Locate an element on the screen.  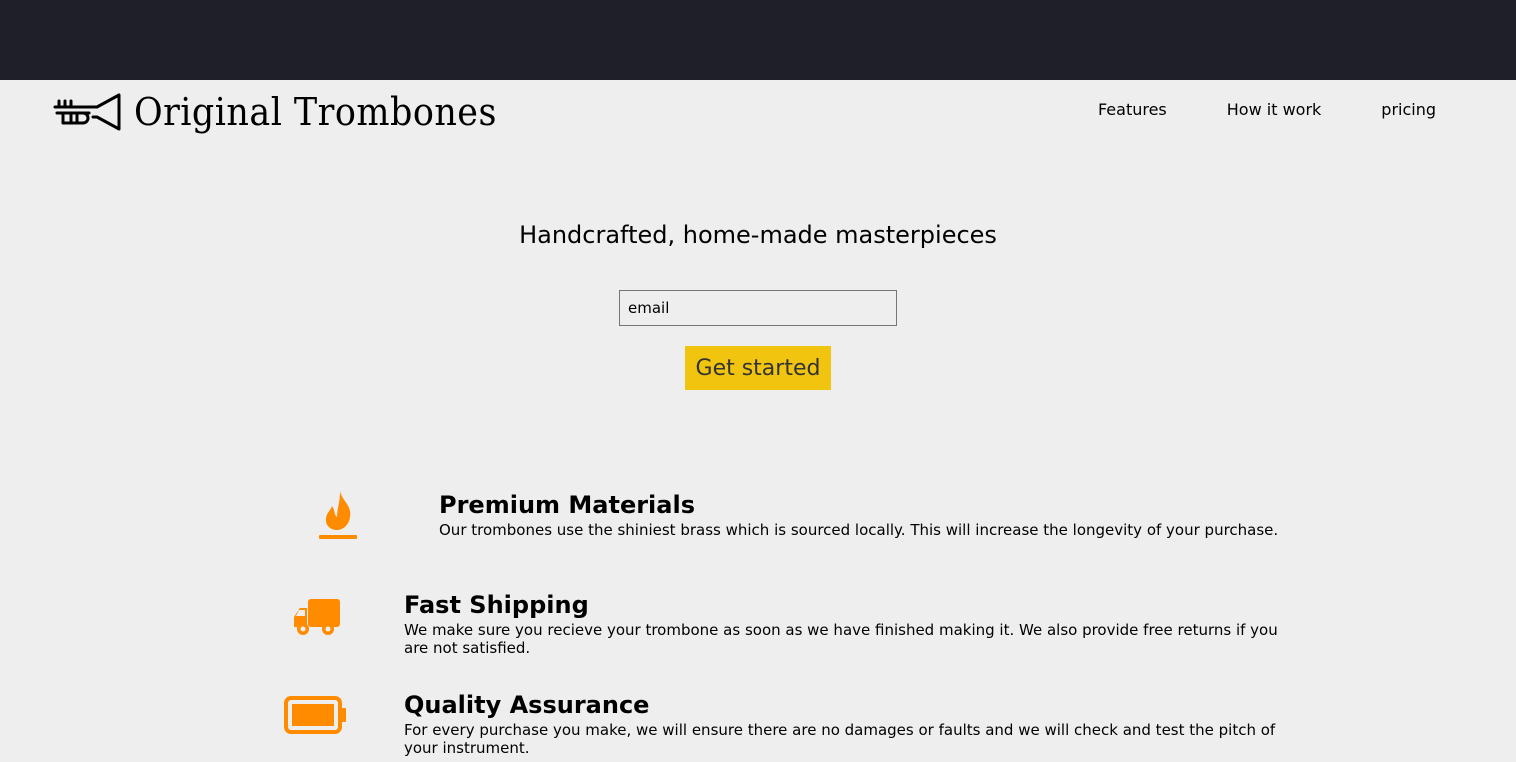
truck-icon is located at coordinates (317, 617).